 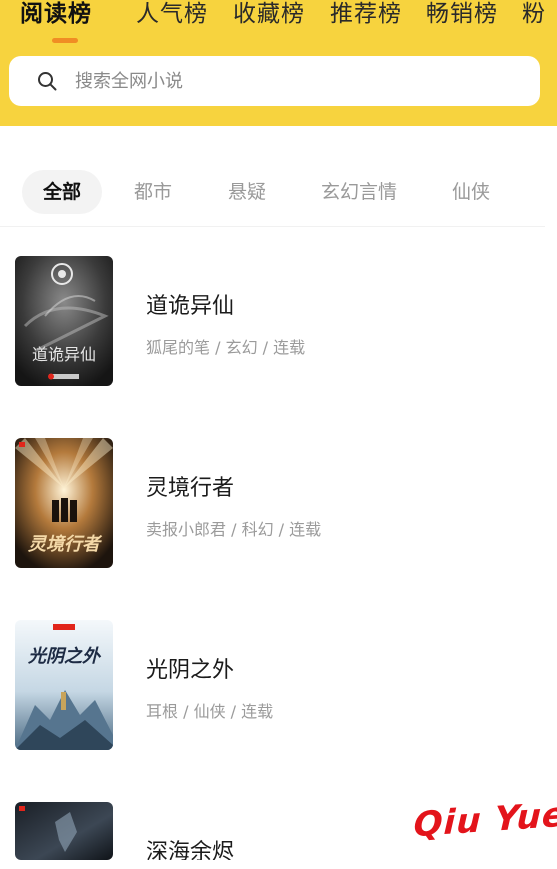 I want to click on tab-recommend-rank: 推荐榜, so click(x=366, y=17).